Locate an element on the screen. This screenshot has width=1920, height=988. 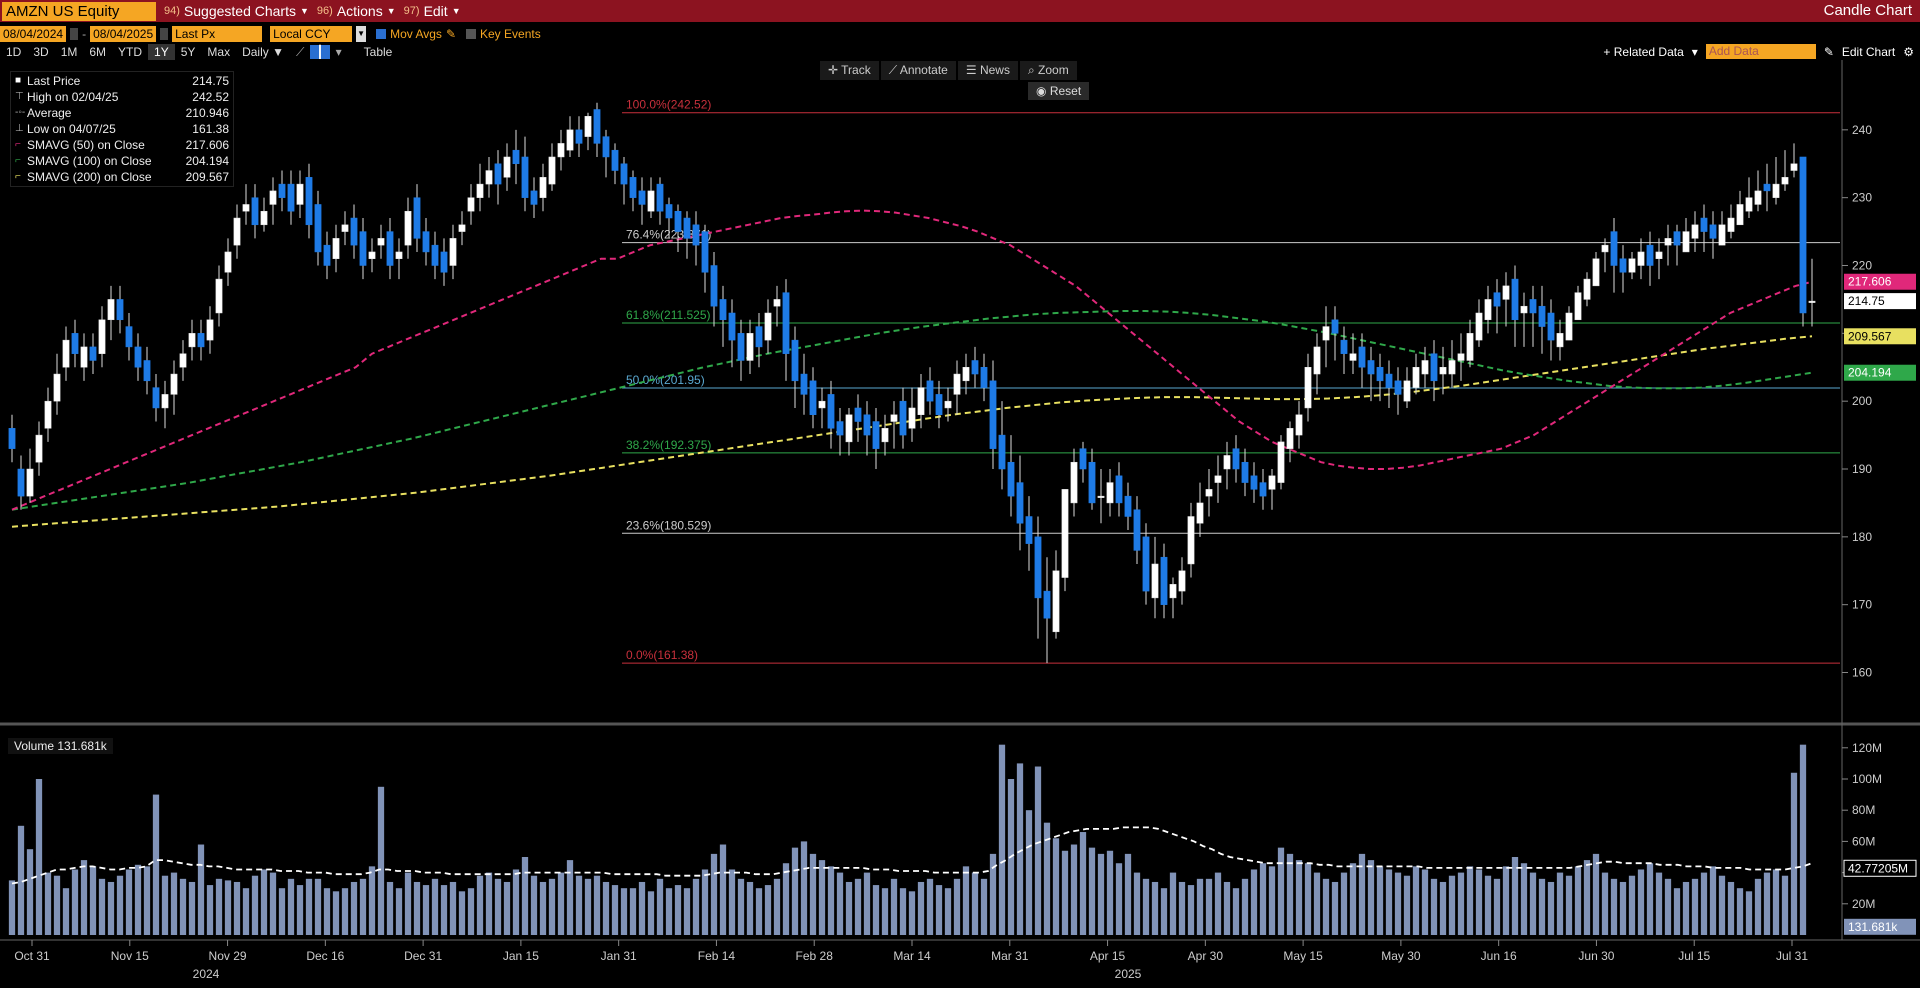
y-tick-label: 190 is located at coordinates (1862, 469).